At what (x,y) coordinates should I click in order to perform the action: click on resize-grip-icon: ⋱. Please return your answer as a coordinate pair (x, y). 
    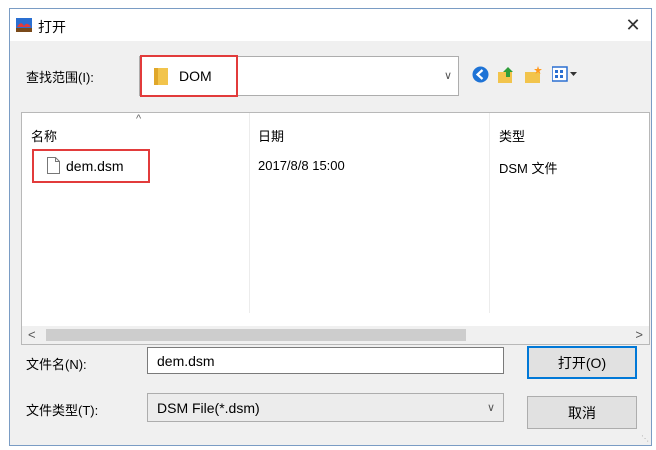
    Looking at the image, I should click on (645, 438).